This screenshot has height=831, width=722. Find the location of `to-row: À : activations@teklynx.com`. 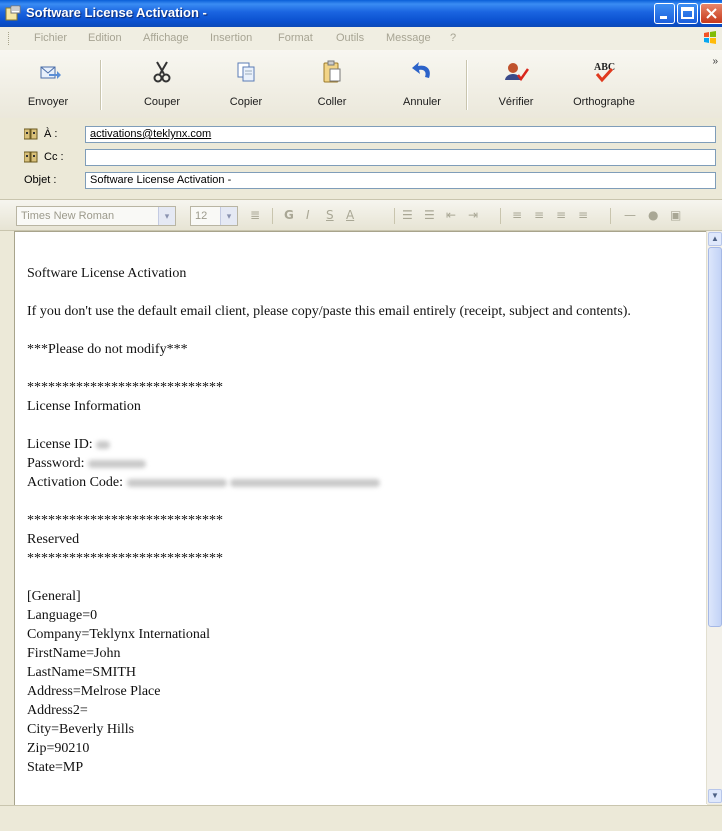

to-row: À : activations@teklynx.com is located at coordinates (361, 135).